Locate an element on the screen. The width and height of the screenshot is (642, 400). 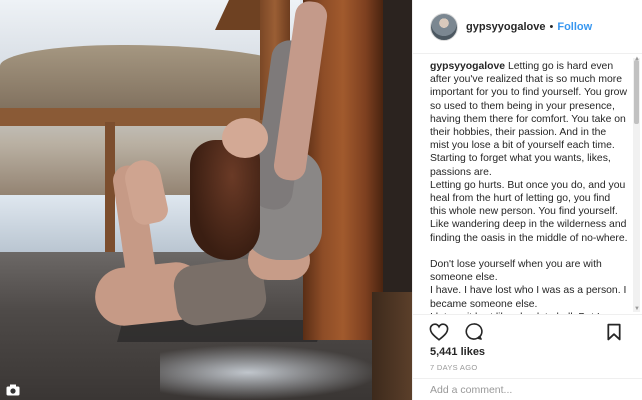
follow-button: Follow is located at coordinates (574, 27).